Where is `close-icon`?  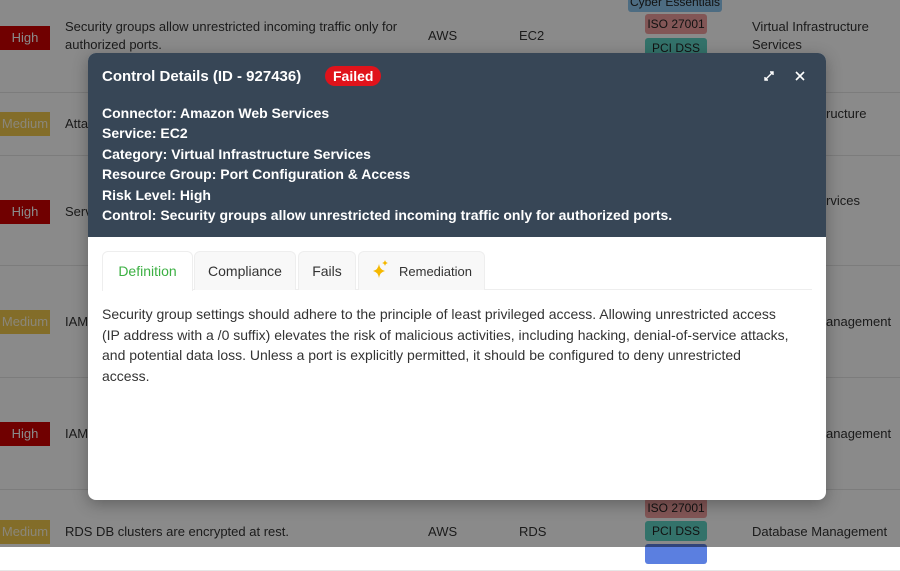 close-icon is located at coordinates (800, 76).